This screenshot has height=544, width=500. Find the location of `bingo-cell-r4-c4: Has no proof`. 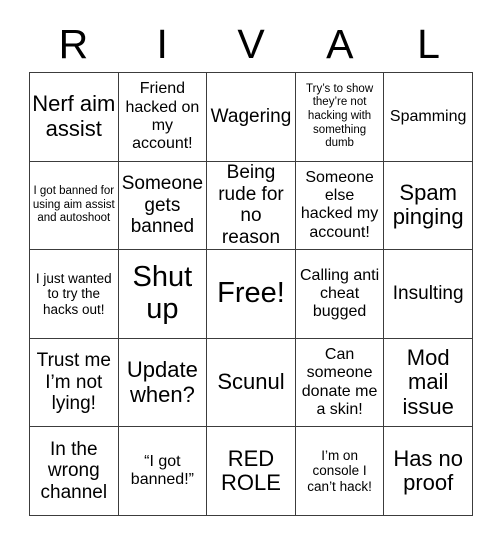

bingo-cell-r4-c4: Has no proof is located at coordinates (428, 471).